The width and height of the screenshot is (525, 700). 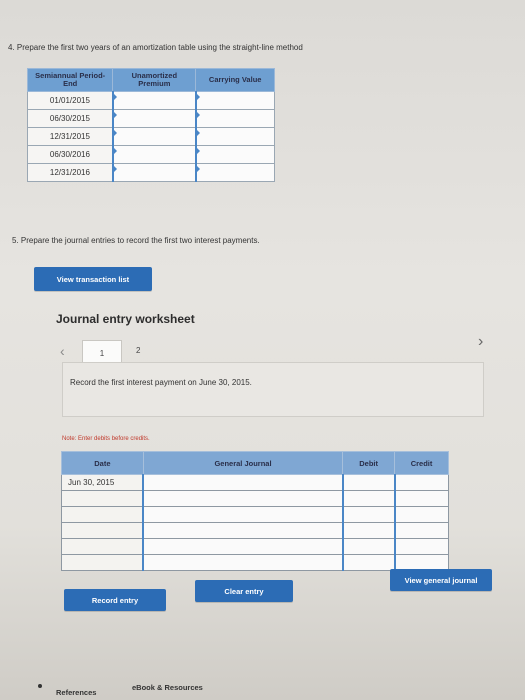 What do you see at coordinates (93, 279) in the screenshot?
I see `view-transaction-list-button: View transaction list` at bounding box center [93, 279].